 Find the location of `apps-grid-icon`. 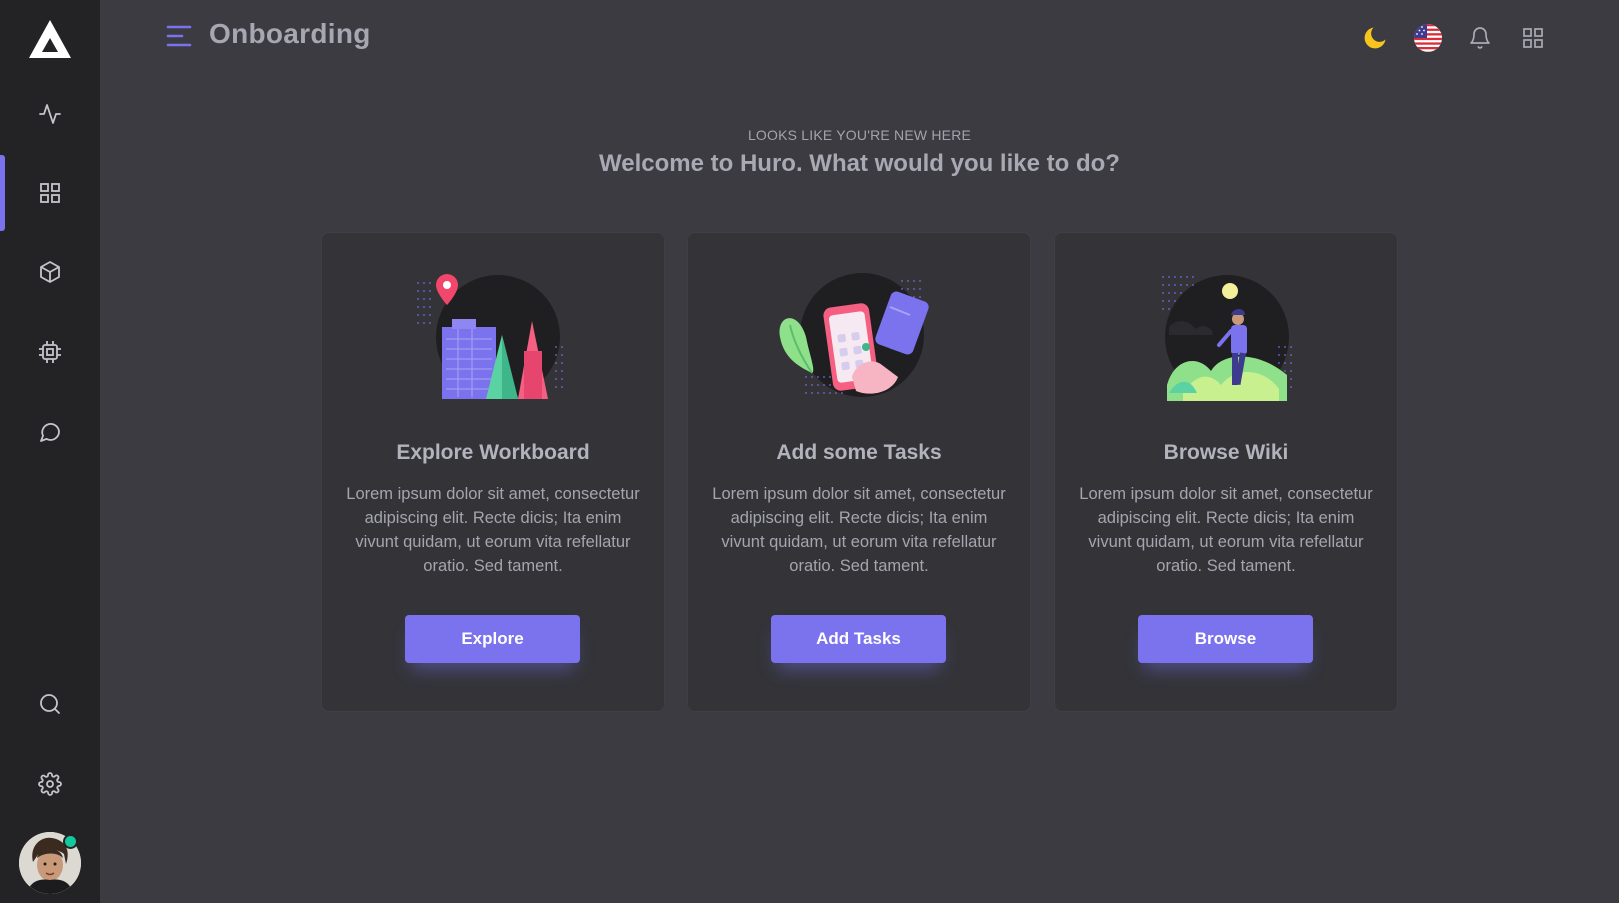

apps-grid-icon is located at coordinates (1533, 38).